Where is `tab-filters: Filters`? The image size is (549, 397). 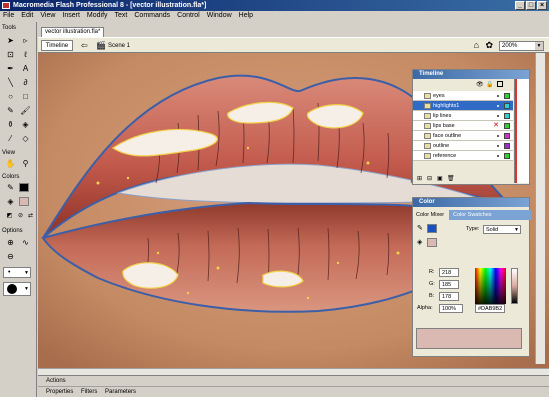 tab-filters: Filters is located at coordinates (89, 392).